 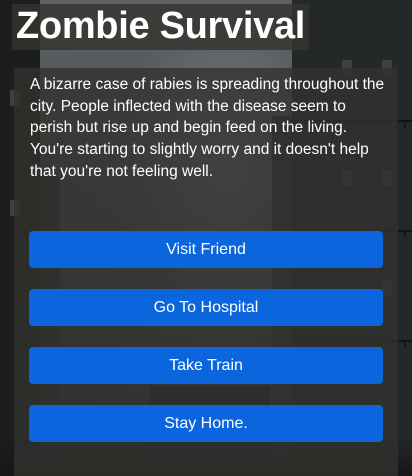 I want to click on game-title: Zombie Survival, so click(x=161, y=27).